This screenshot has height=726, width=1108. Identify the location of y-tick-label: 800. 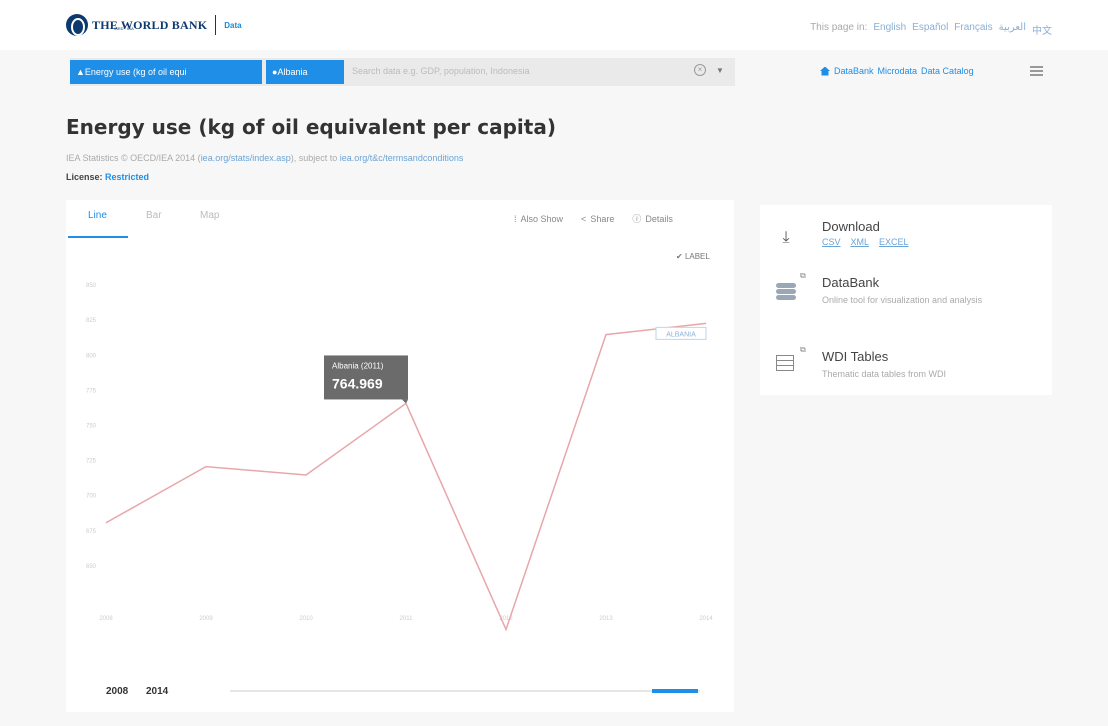
(91, 356).